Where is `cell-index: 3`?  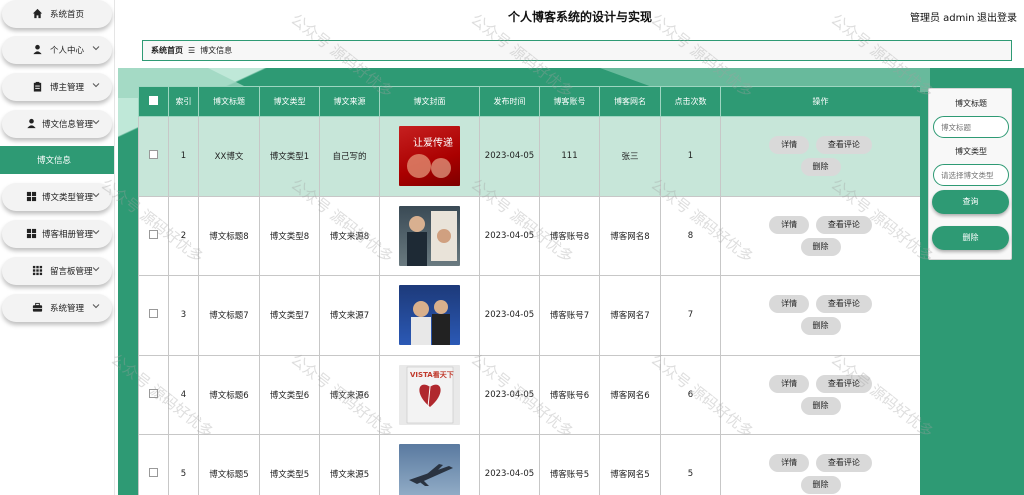
cell-index: 3 is located at coordinates (183, 315).